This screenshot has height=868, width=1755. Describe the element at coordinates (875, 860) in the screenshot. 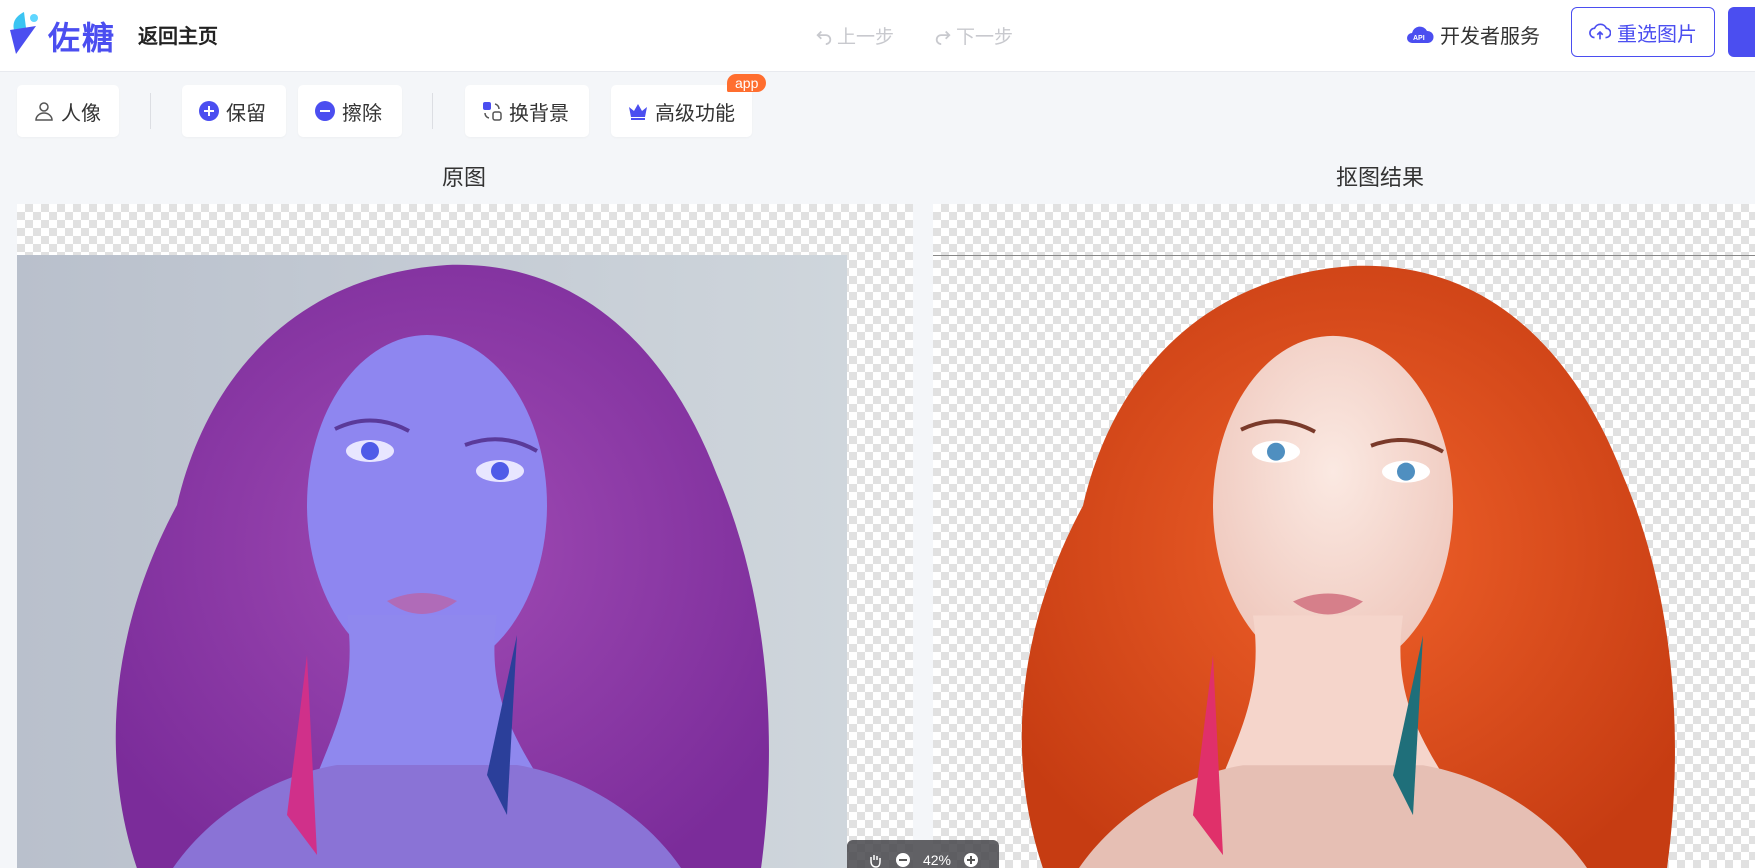

I see `hand-pan-icon` at that location.